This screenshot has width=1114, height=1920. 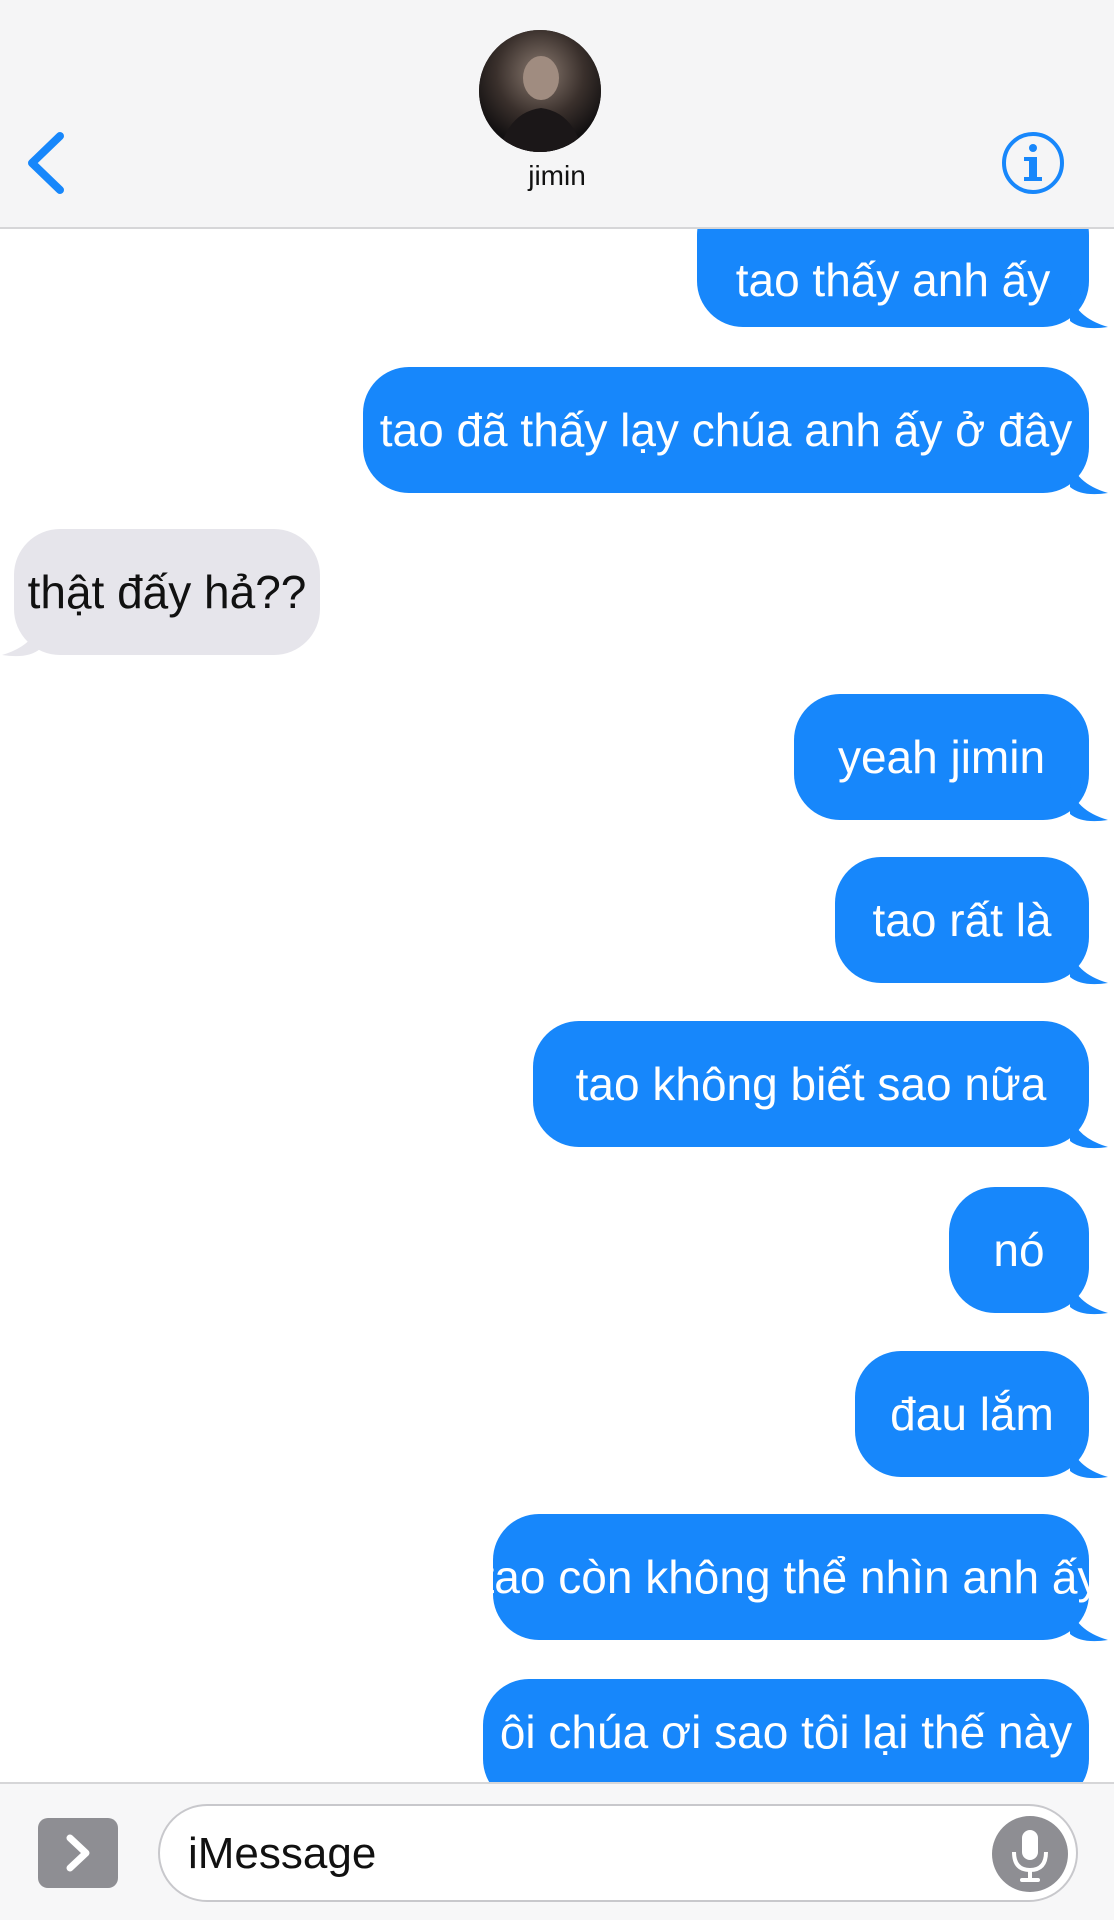 What do you see at coordinates (557, 176) in the screenshot?
I see `contact-name: jimin` at bounding box center [557, 176].